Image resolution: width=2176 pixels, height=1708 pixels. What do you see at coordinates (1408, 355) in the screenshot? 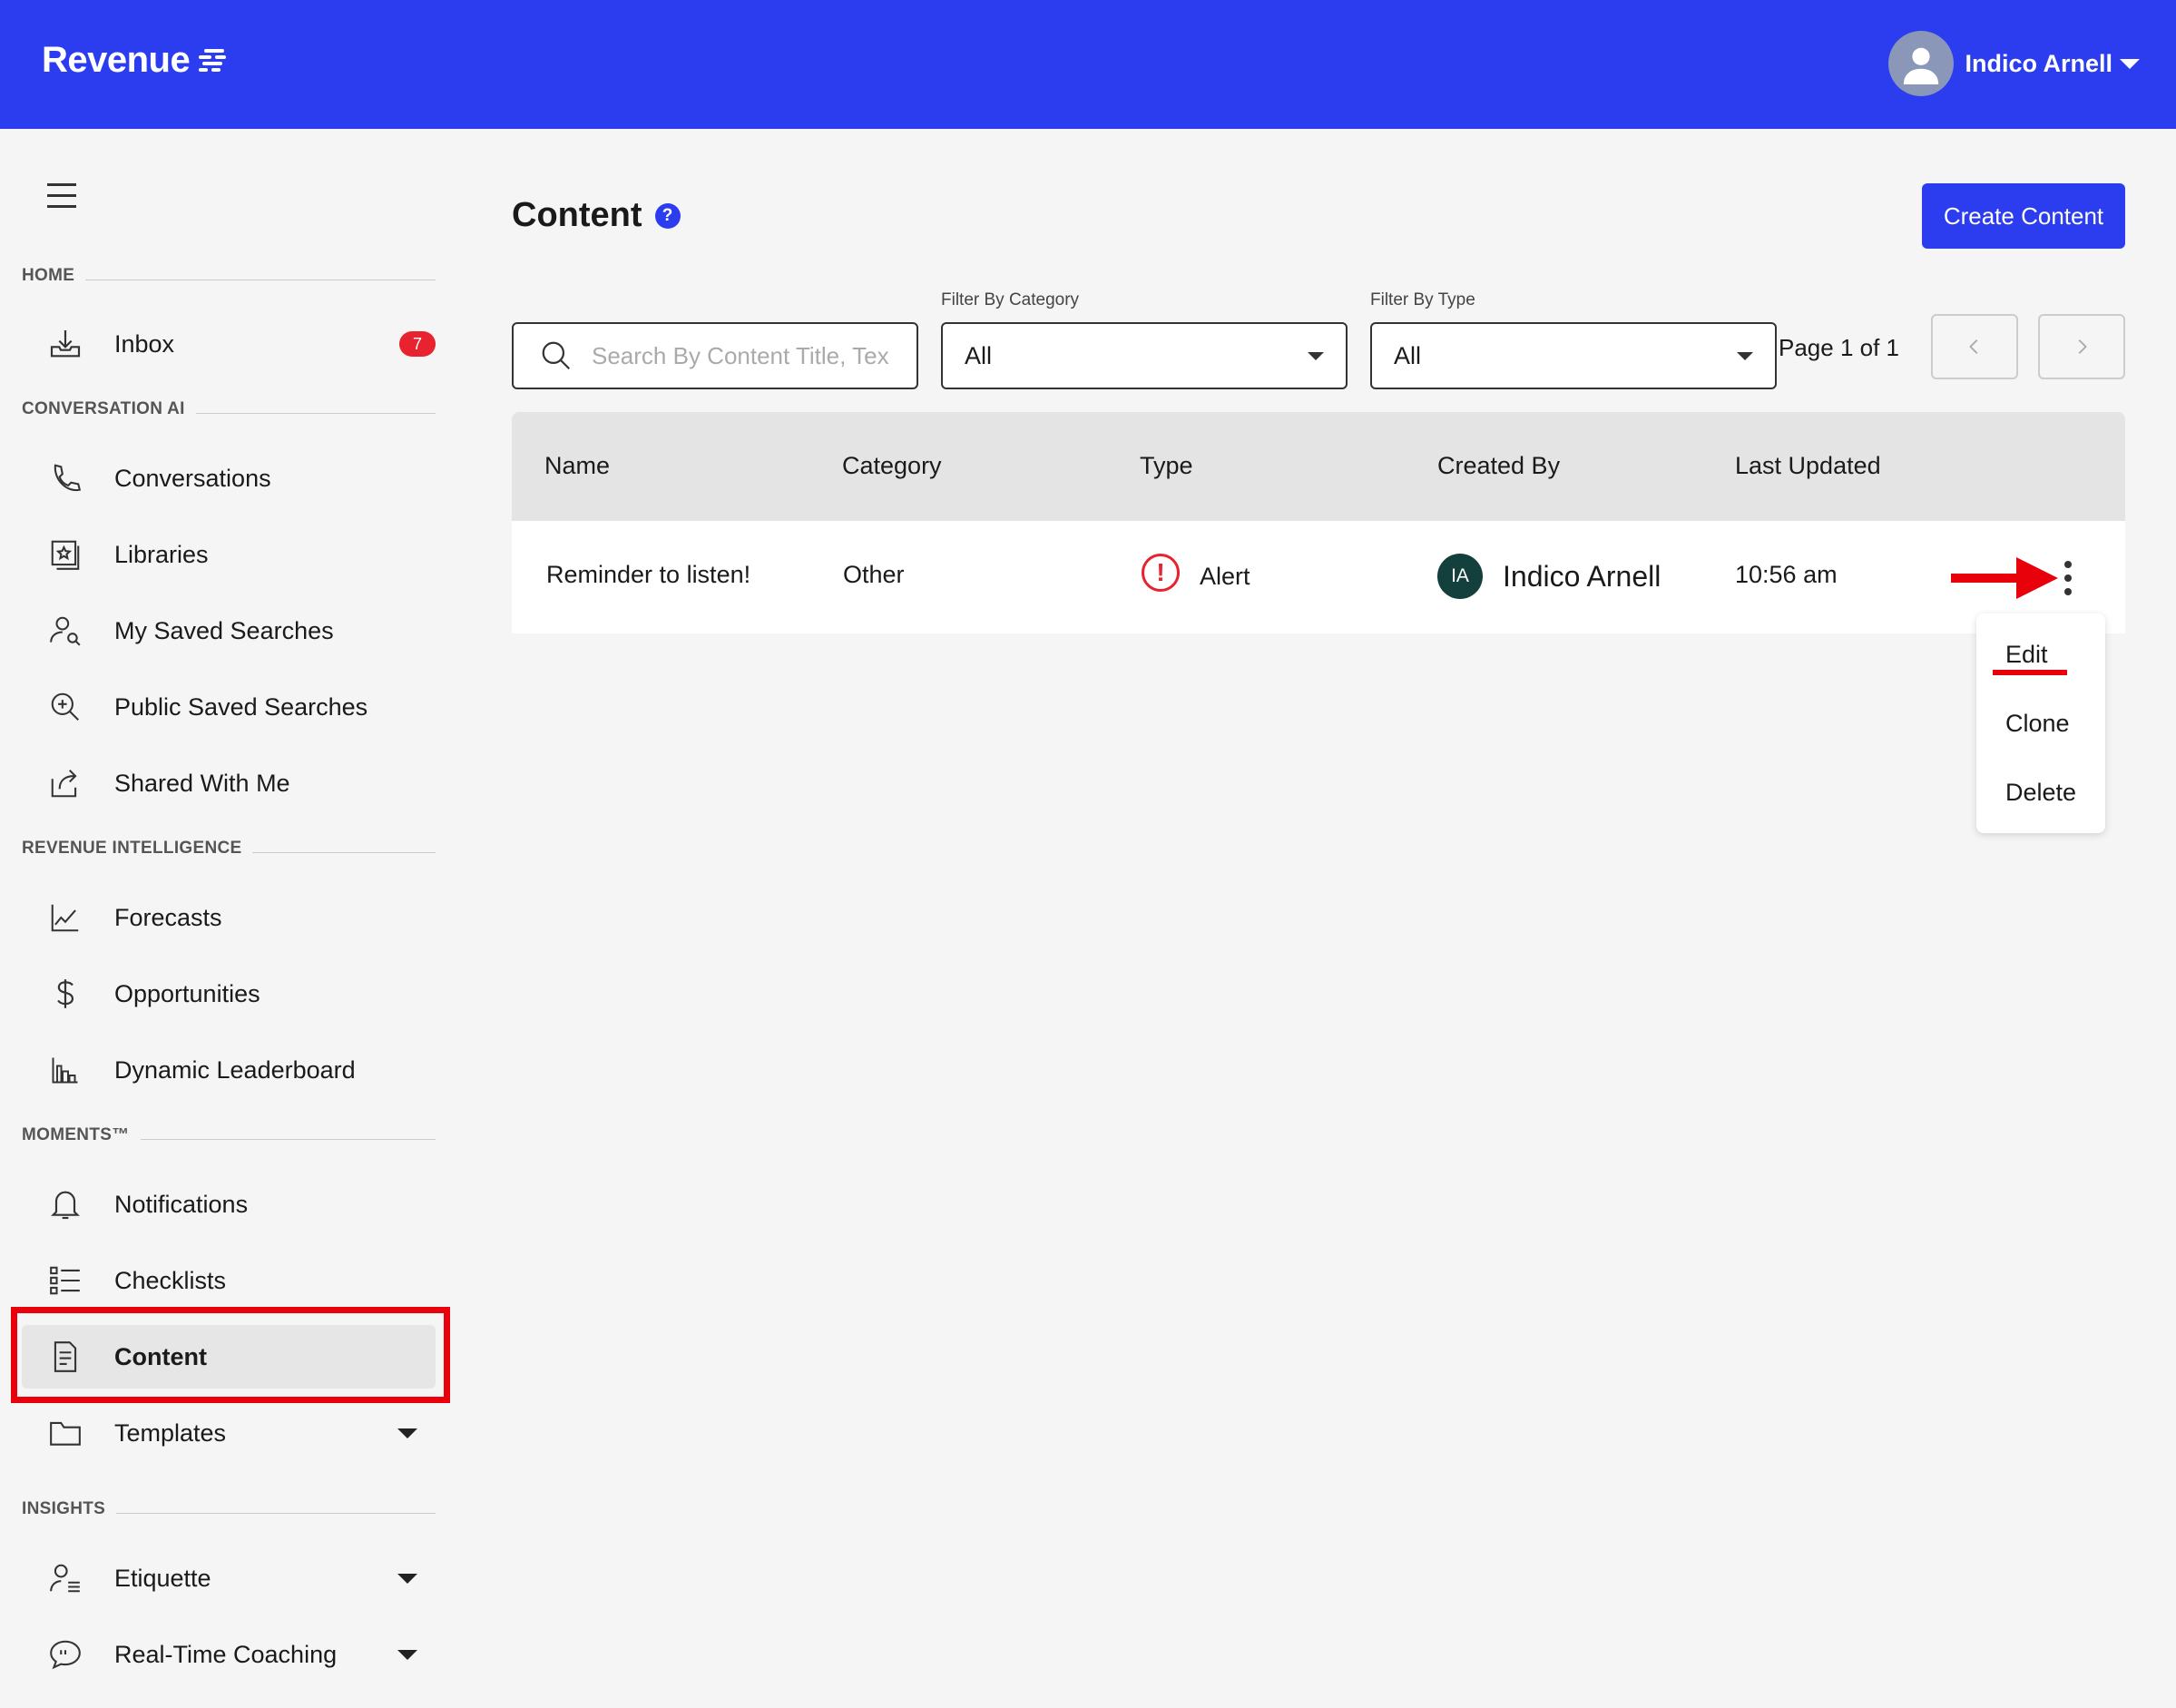
I see `filter-type-value: All` at bounding box center [1408, 355].